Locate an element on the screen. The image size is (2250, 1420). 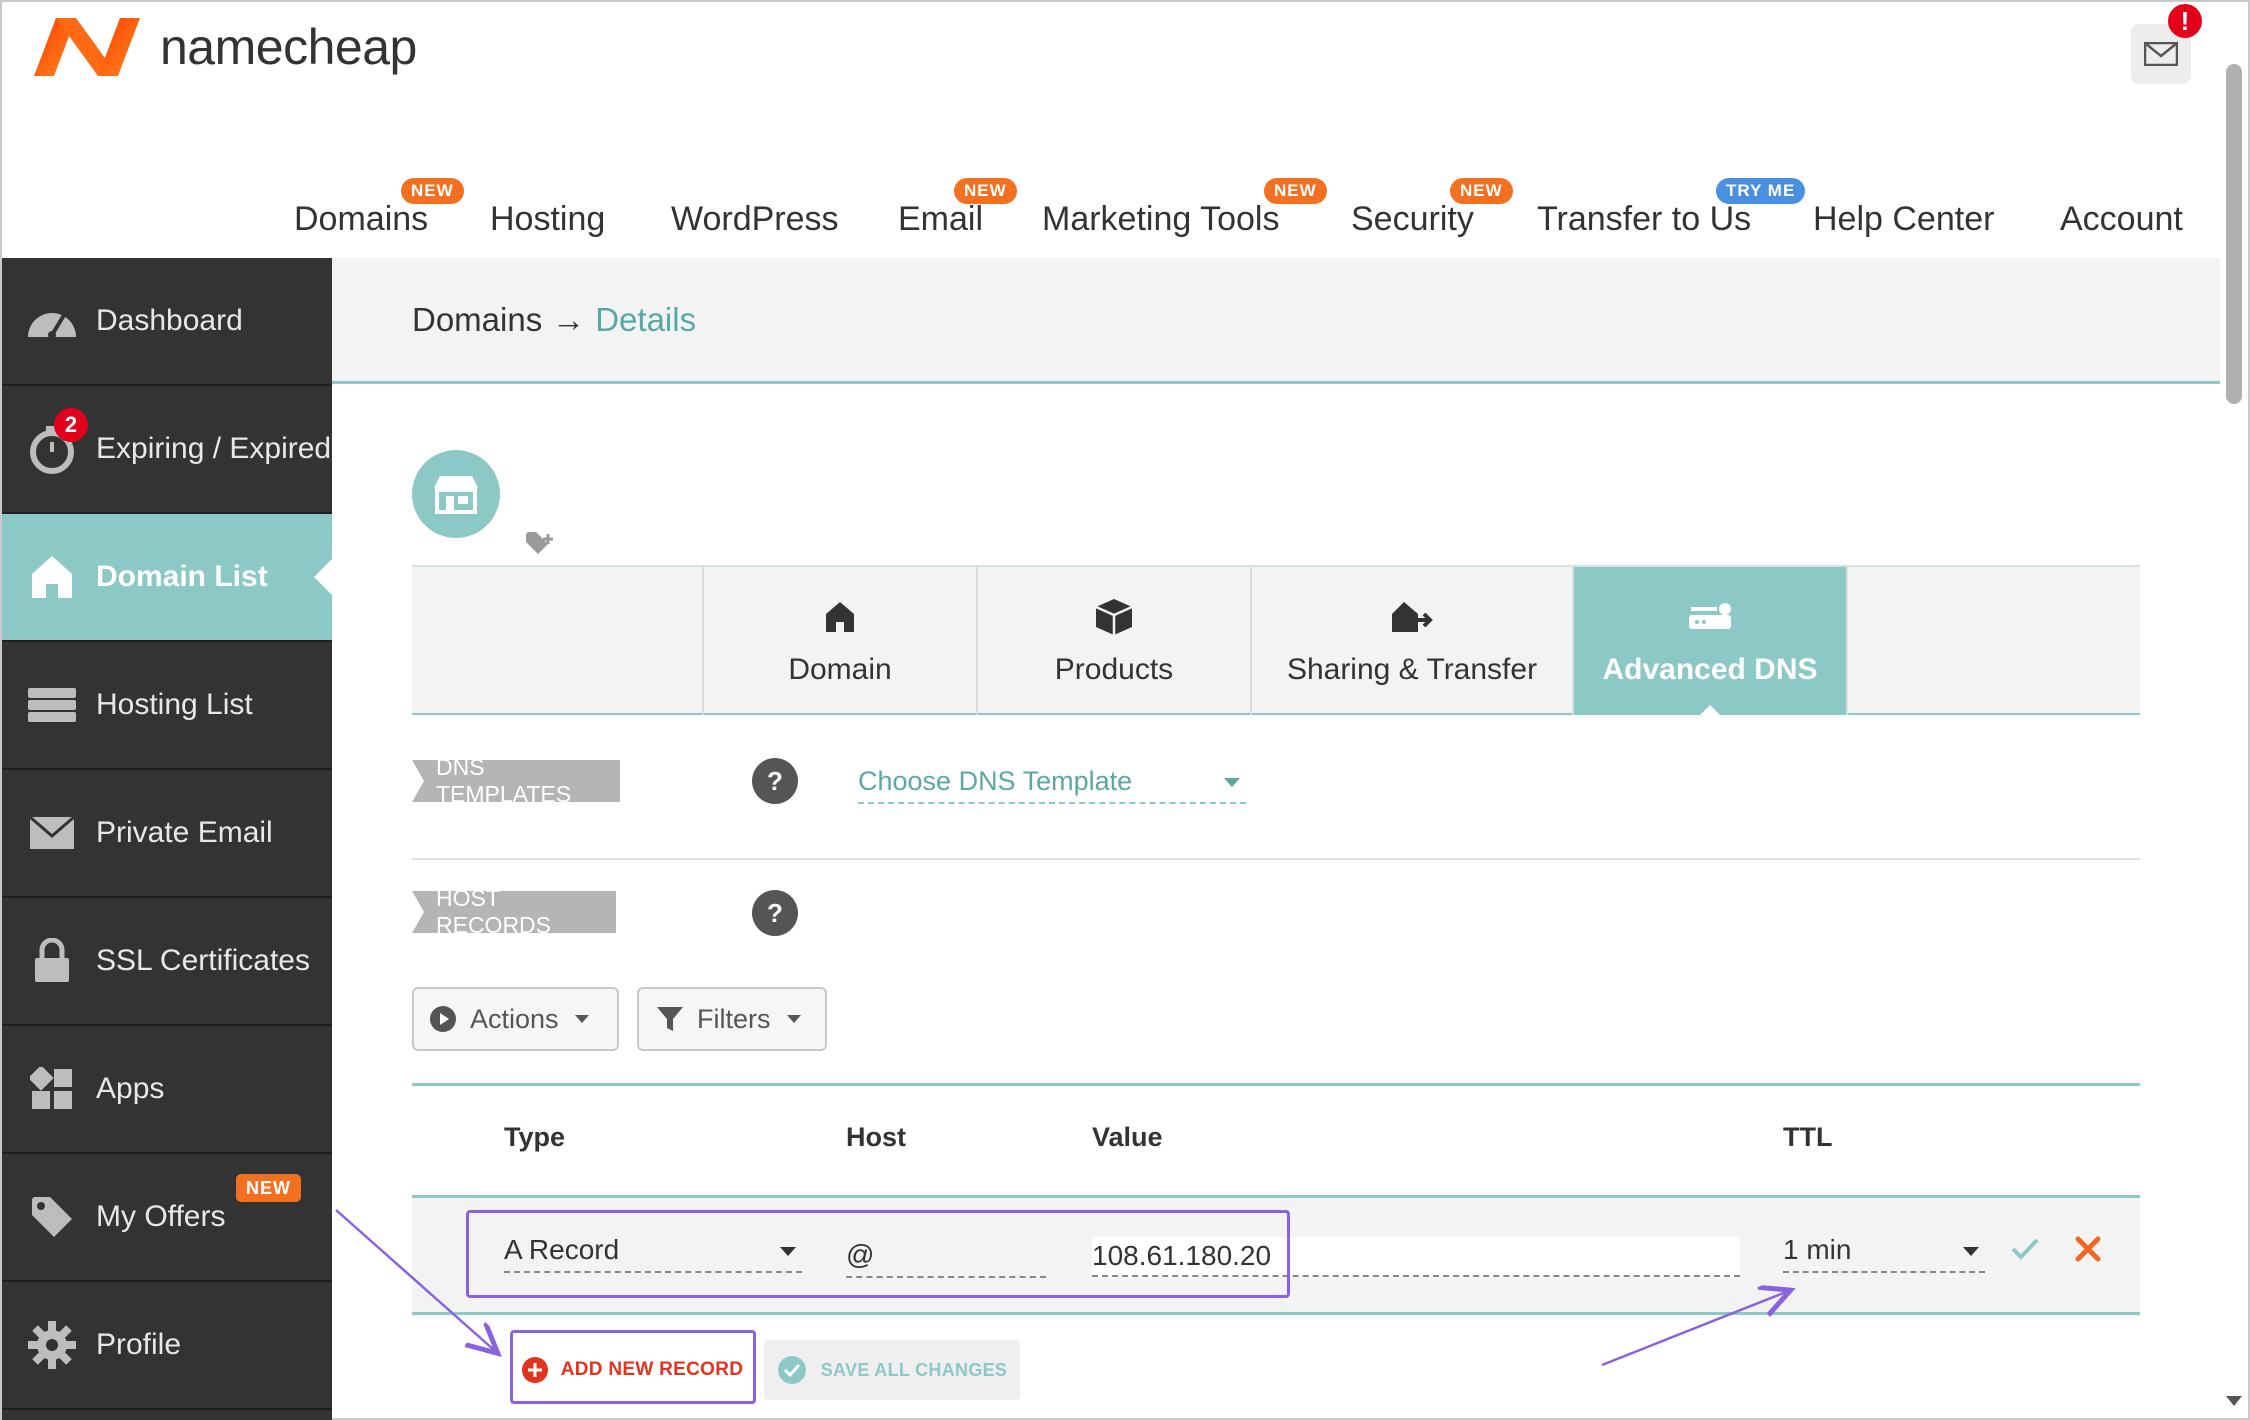
annotation-arrows is located at coordinates (1292, 1288).